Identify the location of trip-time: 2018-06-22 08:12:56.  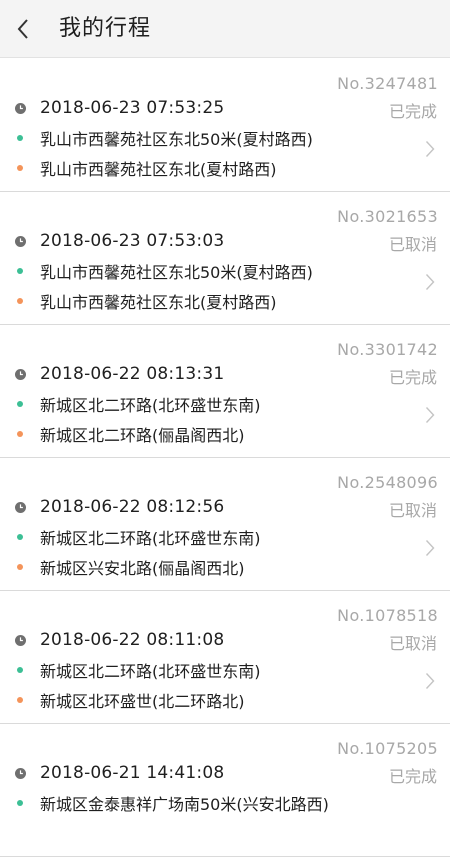
(132, 507).